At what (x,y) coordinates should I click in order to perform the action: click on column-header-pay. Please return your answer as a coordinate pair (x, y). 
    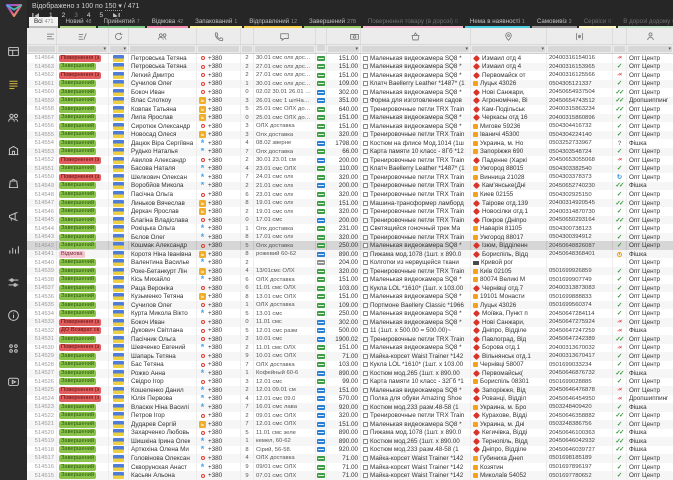
    Looking at the image, I should click on (321, 36).